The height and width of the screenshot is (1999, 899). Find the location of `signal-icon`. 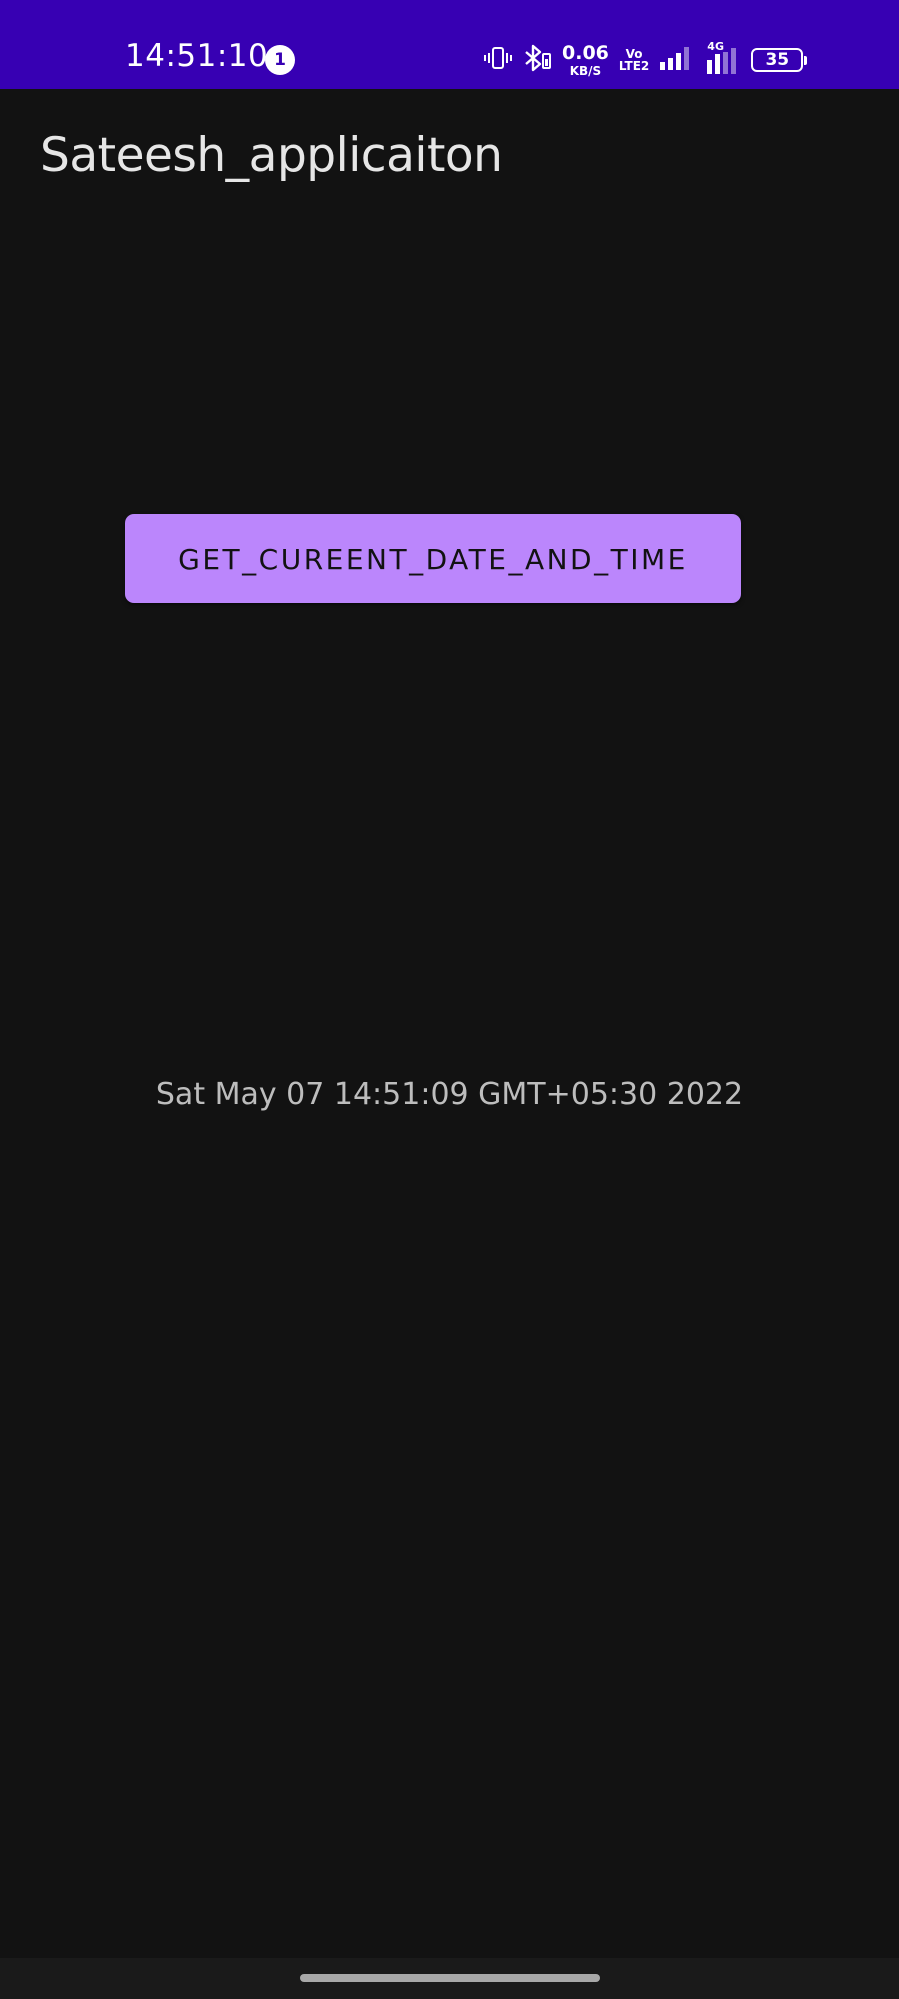

signal-icon is located at coordinates (676, 60).